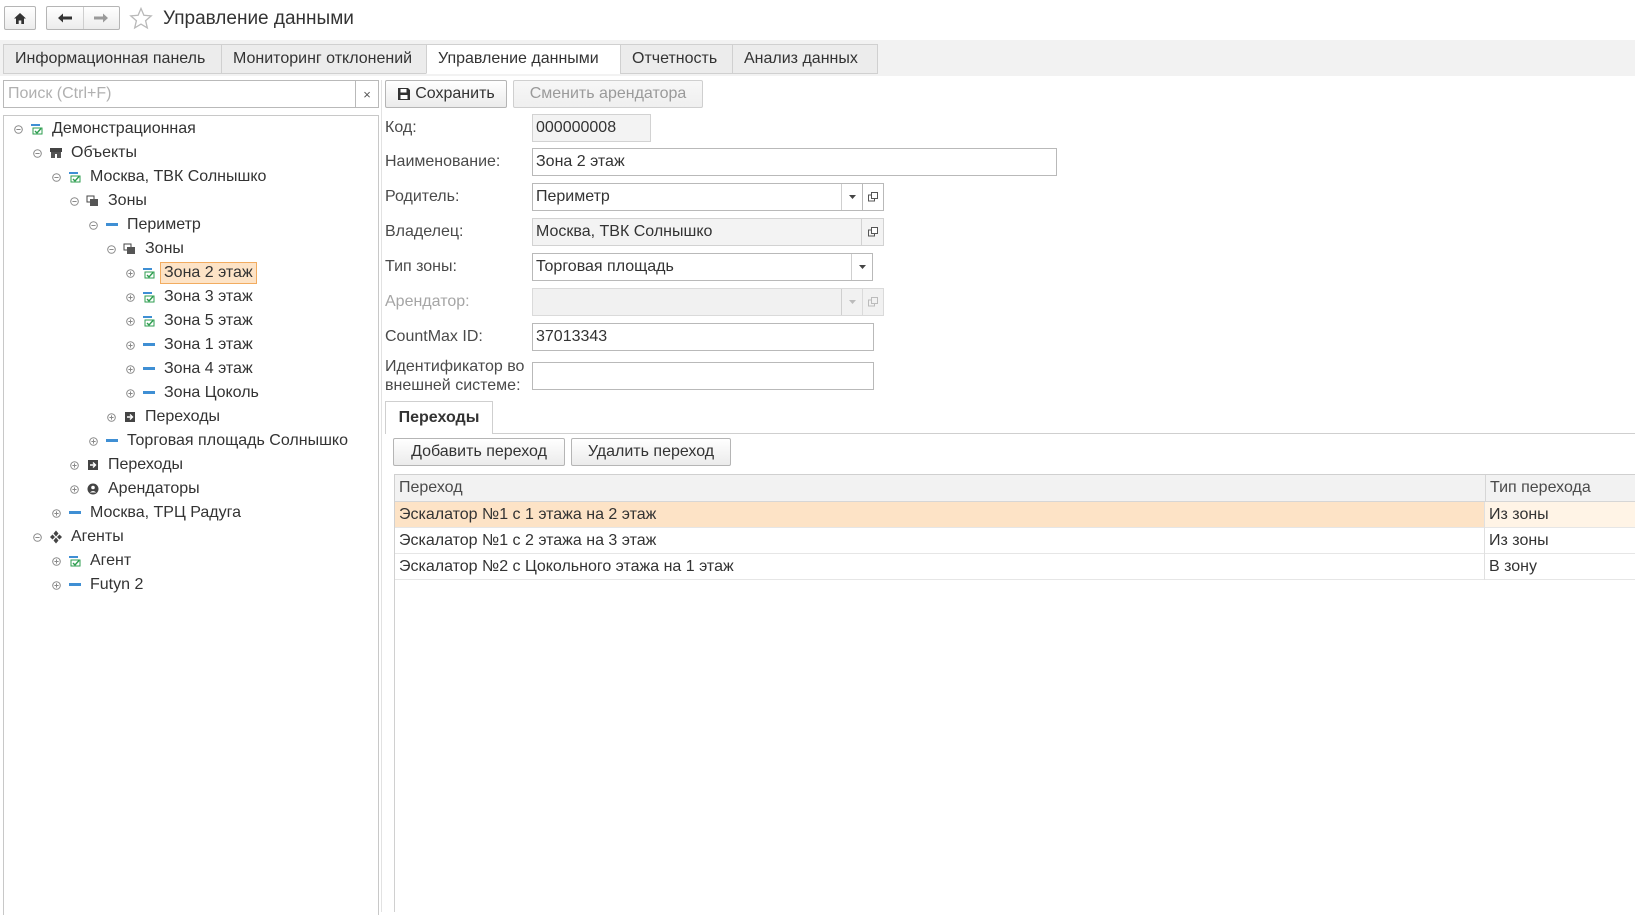  What do you see at coordinates (112, 59) in the screenshot?
I see `tab-info-panel: Информационная панель` at bounding box center [112, 59].